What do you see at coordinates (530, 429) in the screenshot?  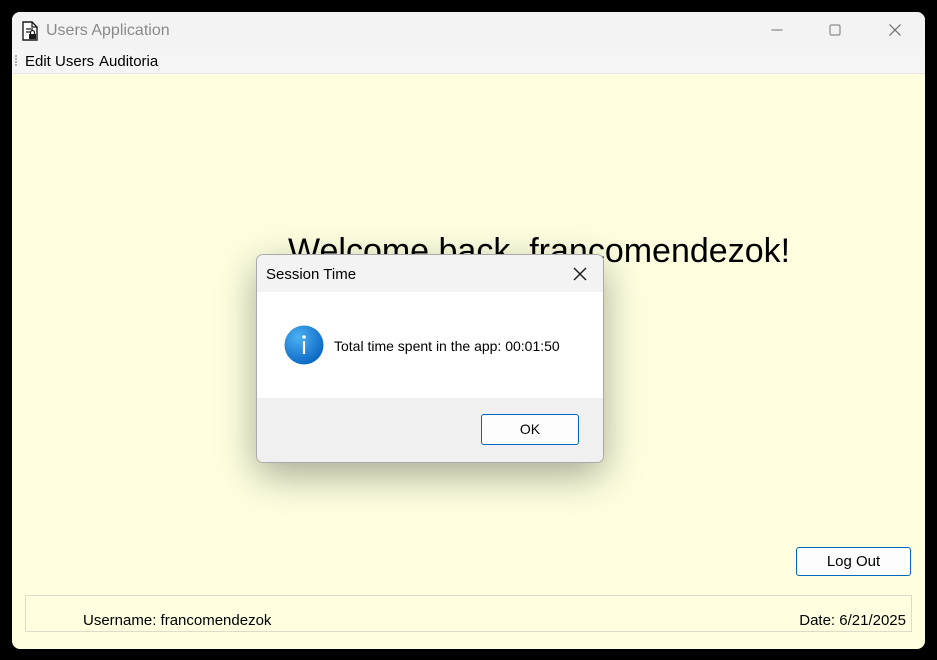 I see `ok-button: OK` at bounding box center [530, 429].